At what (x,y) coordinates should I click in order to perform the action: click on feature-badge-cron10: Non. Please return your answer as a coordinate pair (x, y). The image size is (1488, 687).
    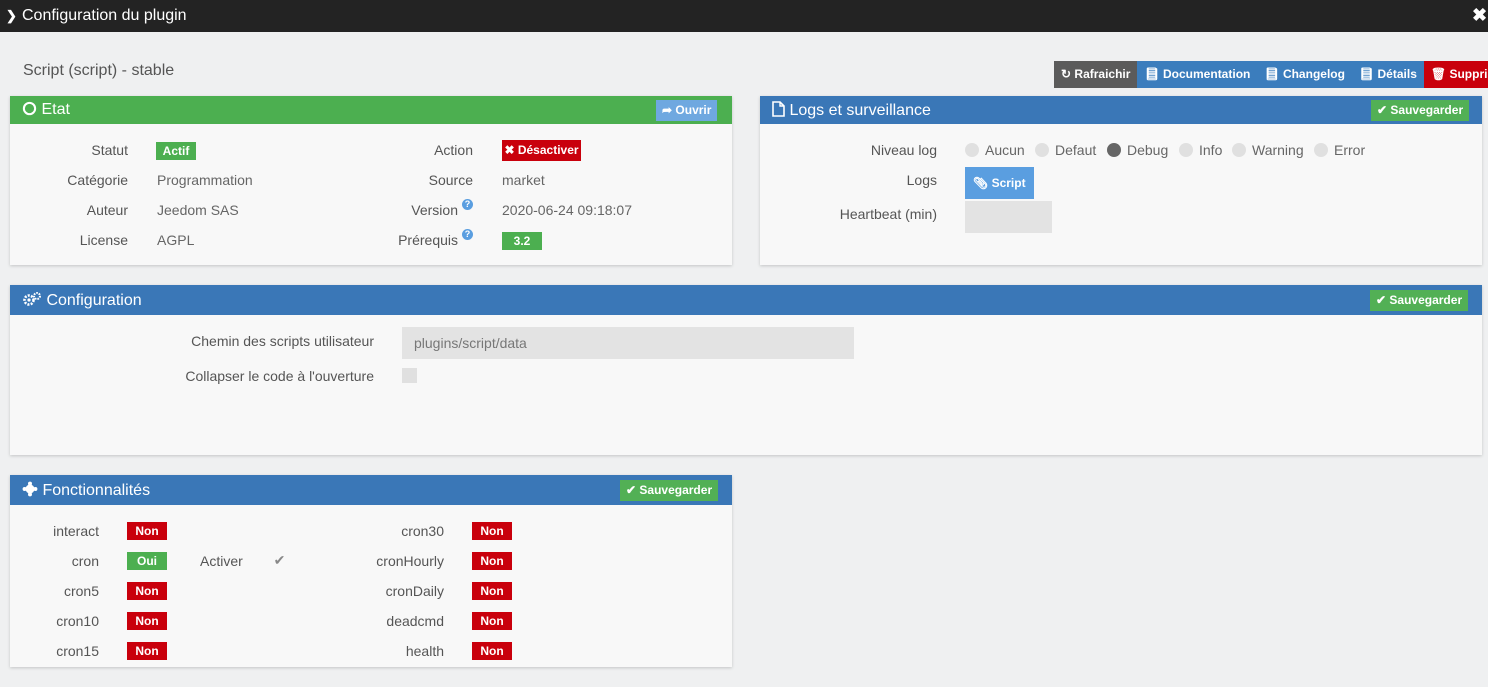
    Looking at the image, I should click on (147, 621).